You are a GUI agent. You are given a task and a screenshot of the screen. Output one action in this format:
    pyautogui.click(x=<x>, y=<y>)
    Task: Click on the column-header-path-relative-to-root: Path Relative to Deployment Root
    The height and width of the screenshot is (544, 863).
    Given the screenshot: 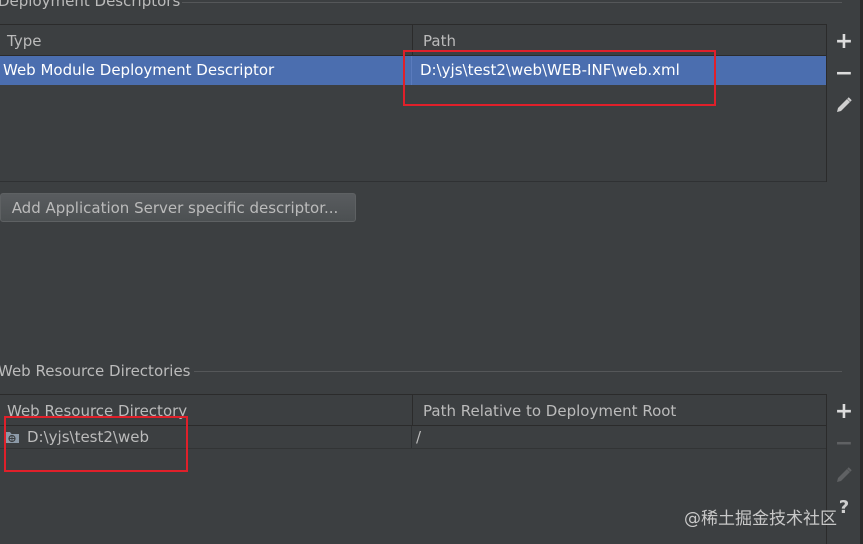 What is the action you would take?
    pyautogui.click(x=620, y=410)
    